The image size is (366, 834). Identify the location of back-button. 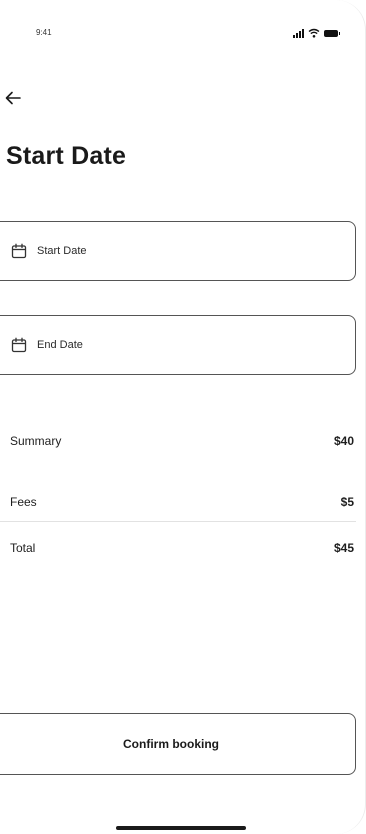
(17, 98).